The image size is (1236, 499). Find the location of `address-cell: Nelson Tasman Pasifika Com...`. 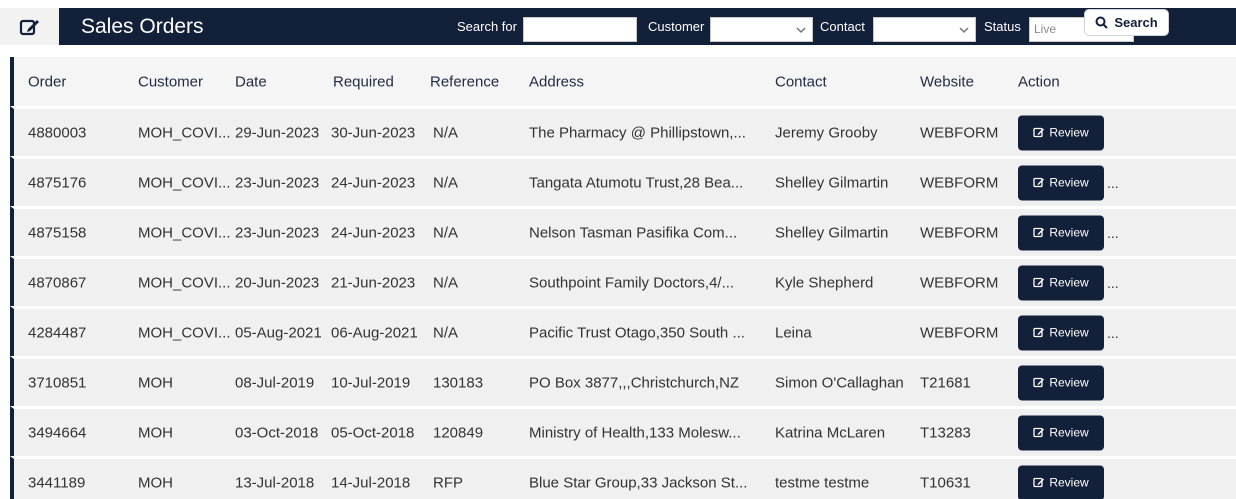

address-cell: Nelson Tasman Pasifika Com... is located at coordinates (633, 232).